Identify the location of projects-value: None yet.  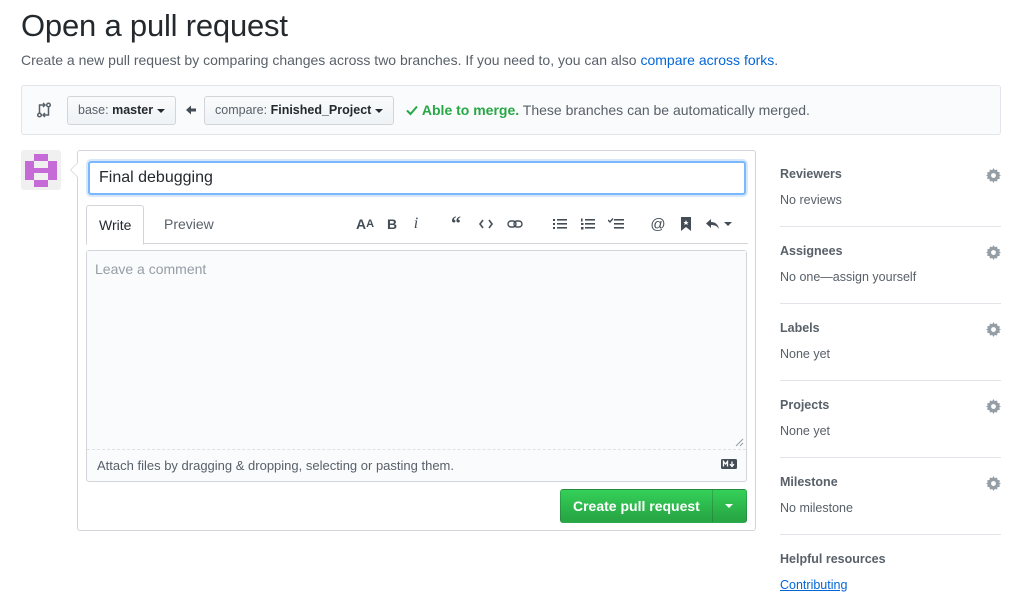
(805, 431).